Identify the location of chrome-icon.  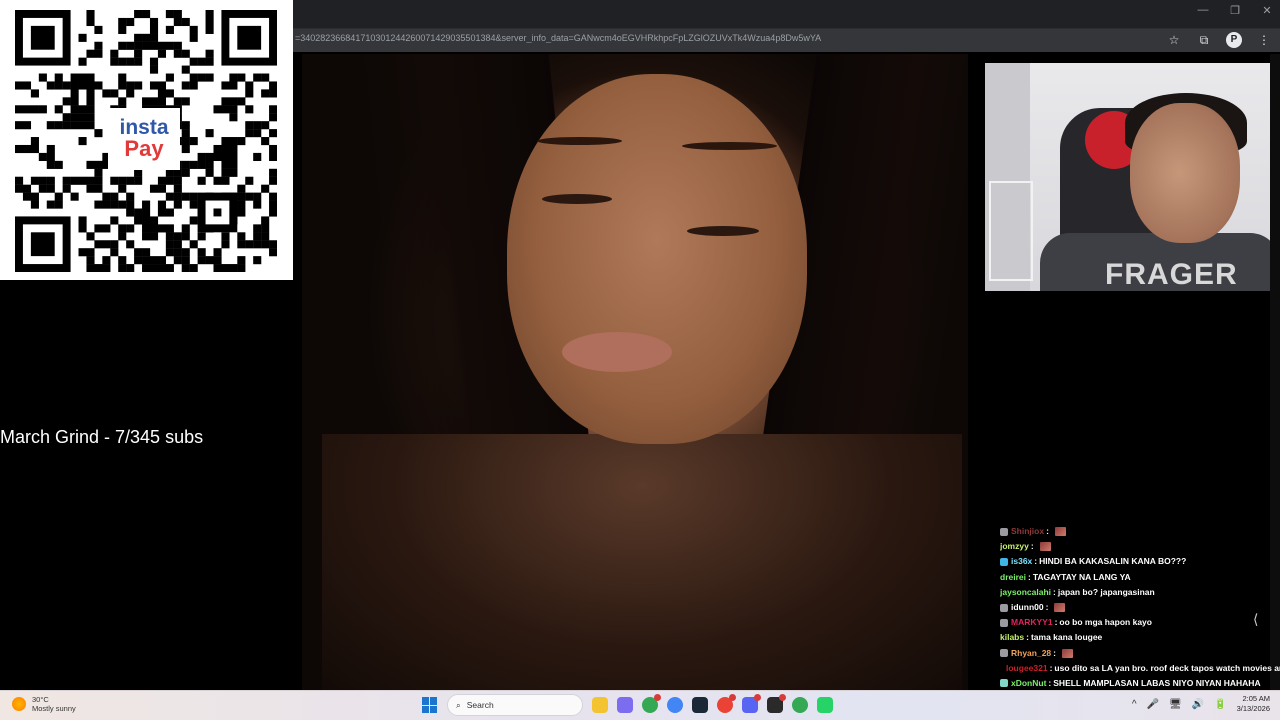
(651, 703).